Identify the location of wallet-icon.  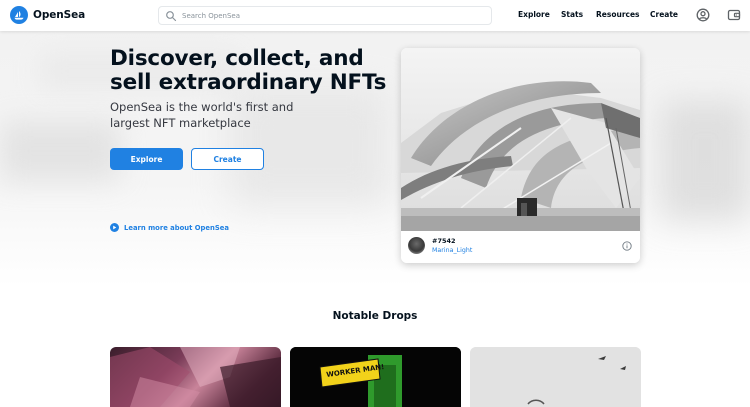
(734, 15).